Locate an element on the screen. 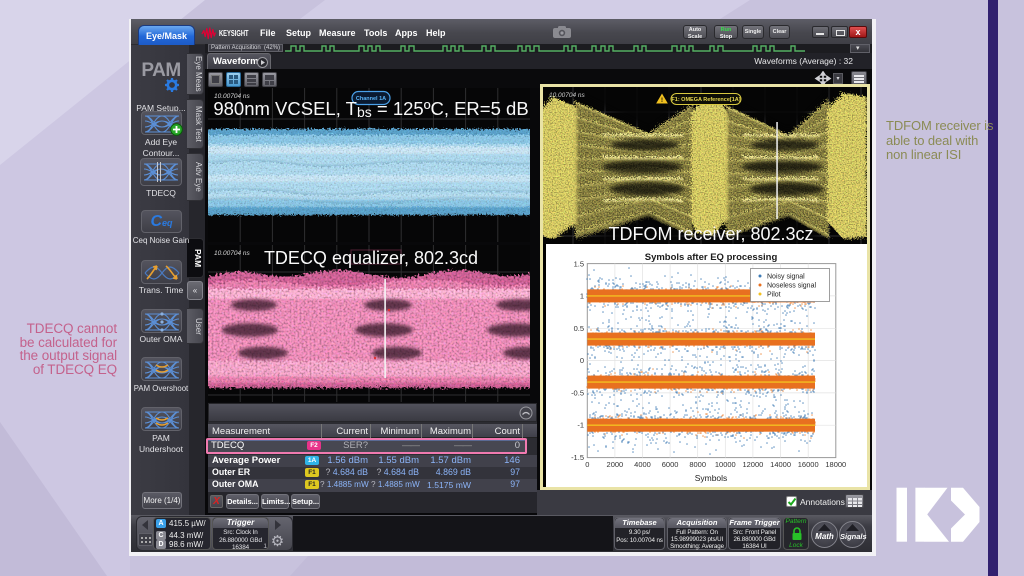  svg-text: Noisy signal is located at coordinates (786, 277).